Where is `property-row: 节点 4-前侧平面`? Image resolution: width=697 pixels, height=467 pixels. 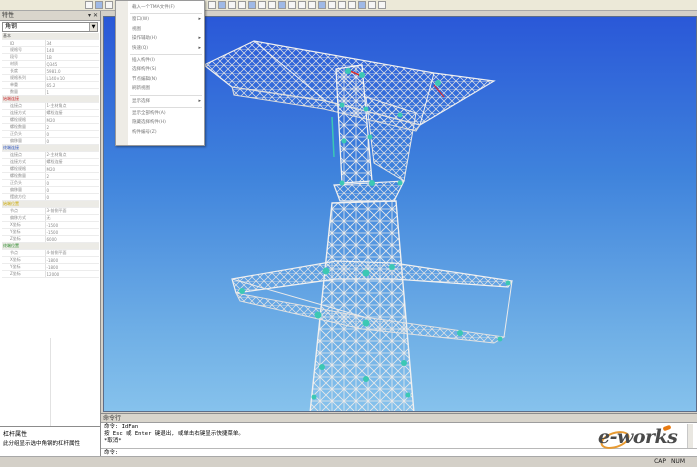 property-row: 节点 4-前侧平面 is located at coordinates (50, 253).